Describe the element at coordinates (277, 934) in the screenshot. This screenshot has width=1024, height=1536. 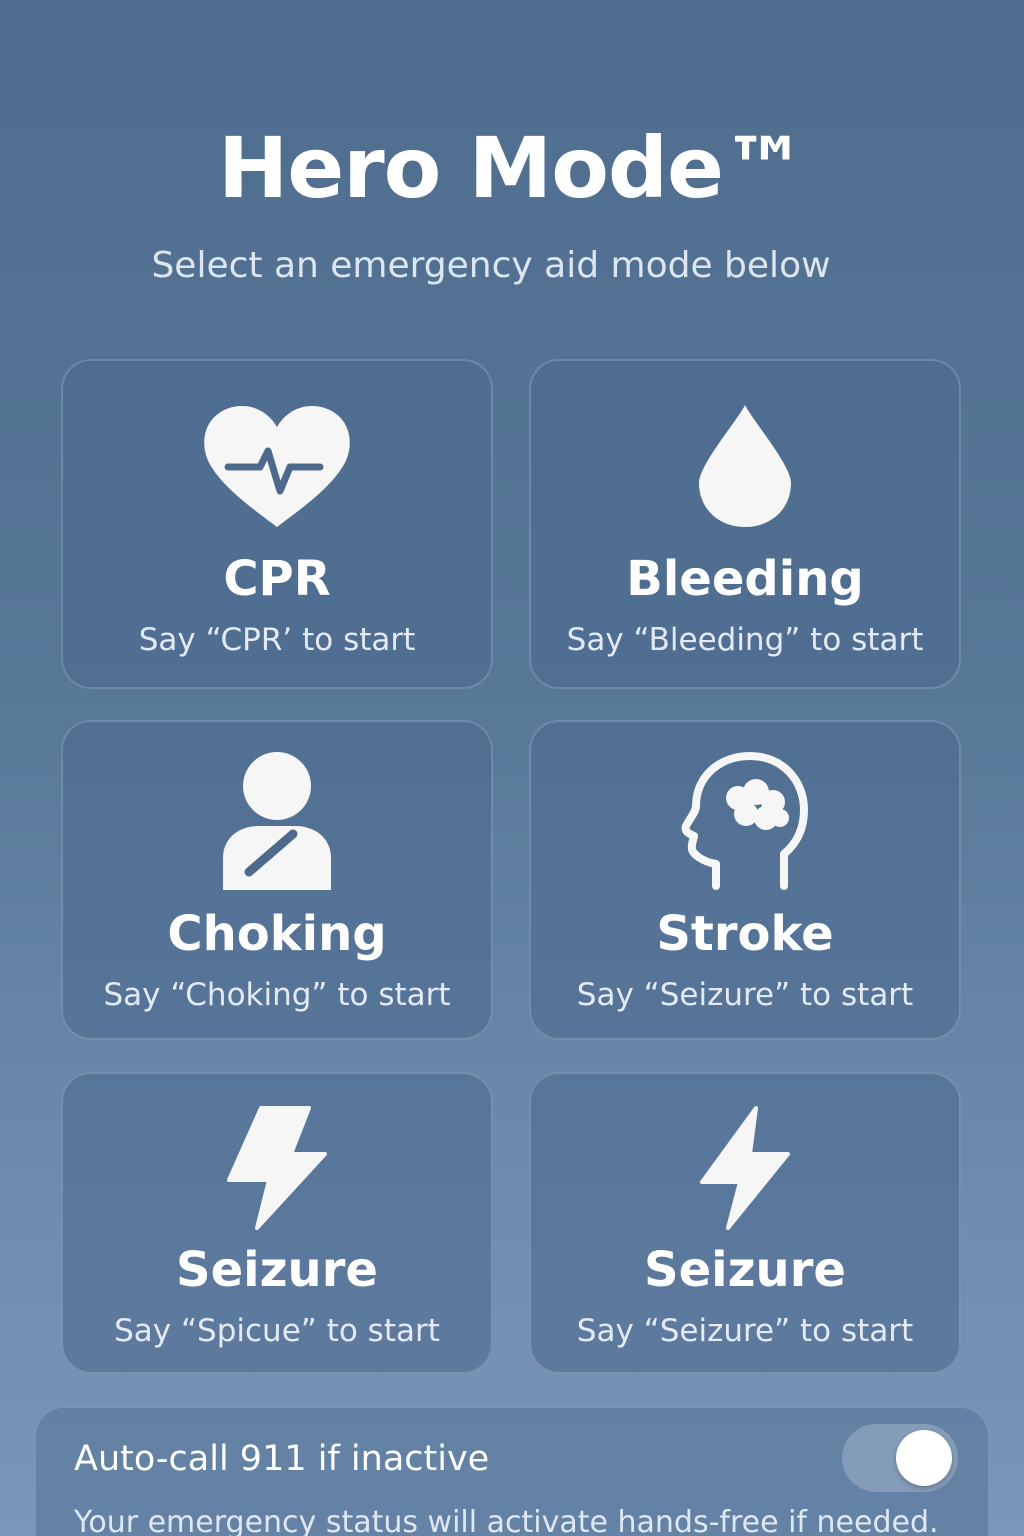
I see `mode-name: Choking` at that location.